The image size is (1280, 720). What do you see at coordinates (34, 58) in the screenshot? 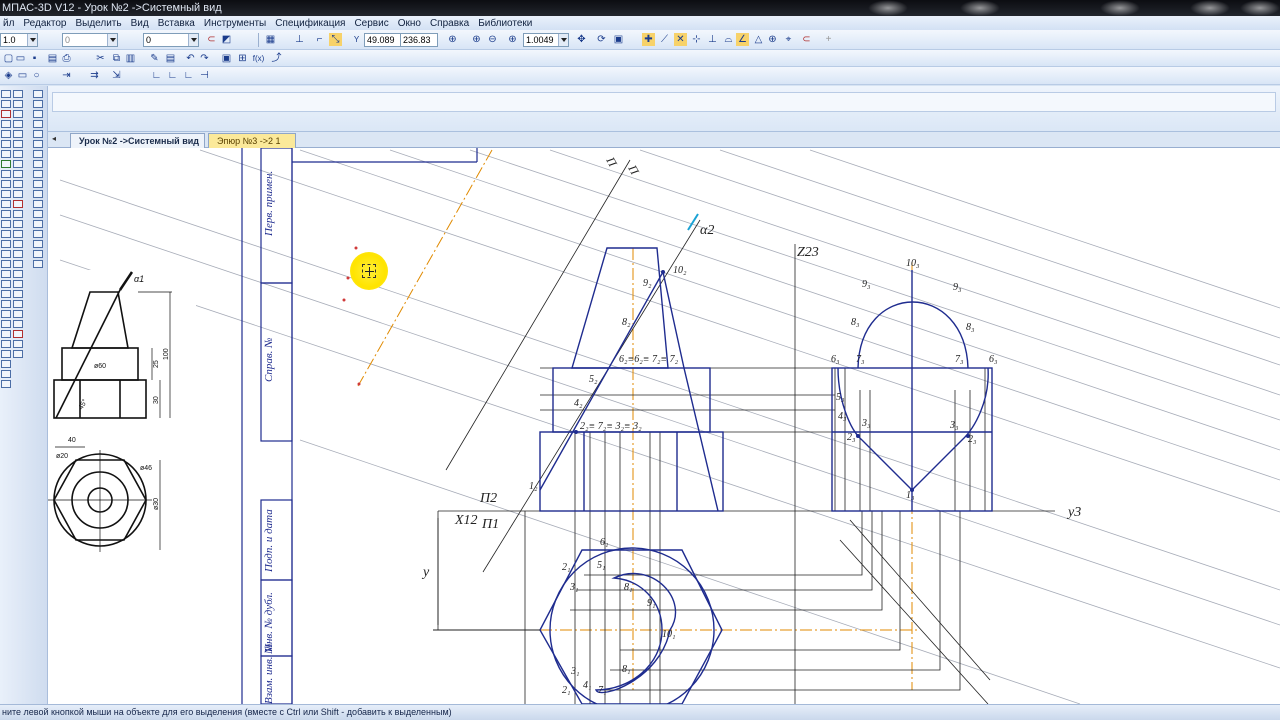
I see `save-icon: ▪` at bounding box center [34, 58].